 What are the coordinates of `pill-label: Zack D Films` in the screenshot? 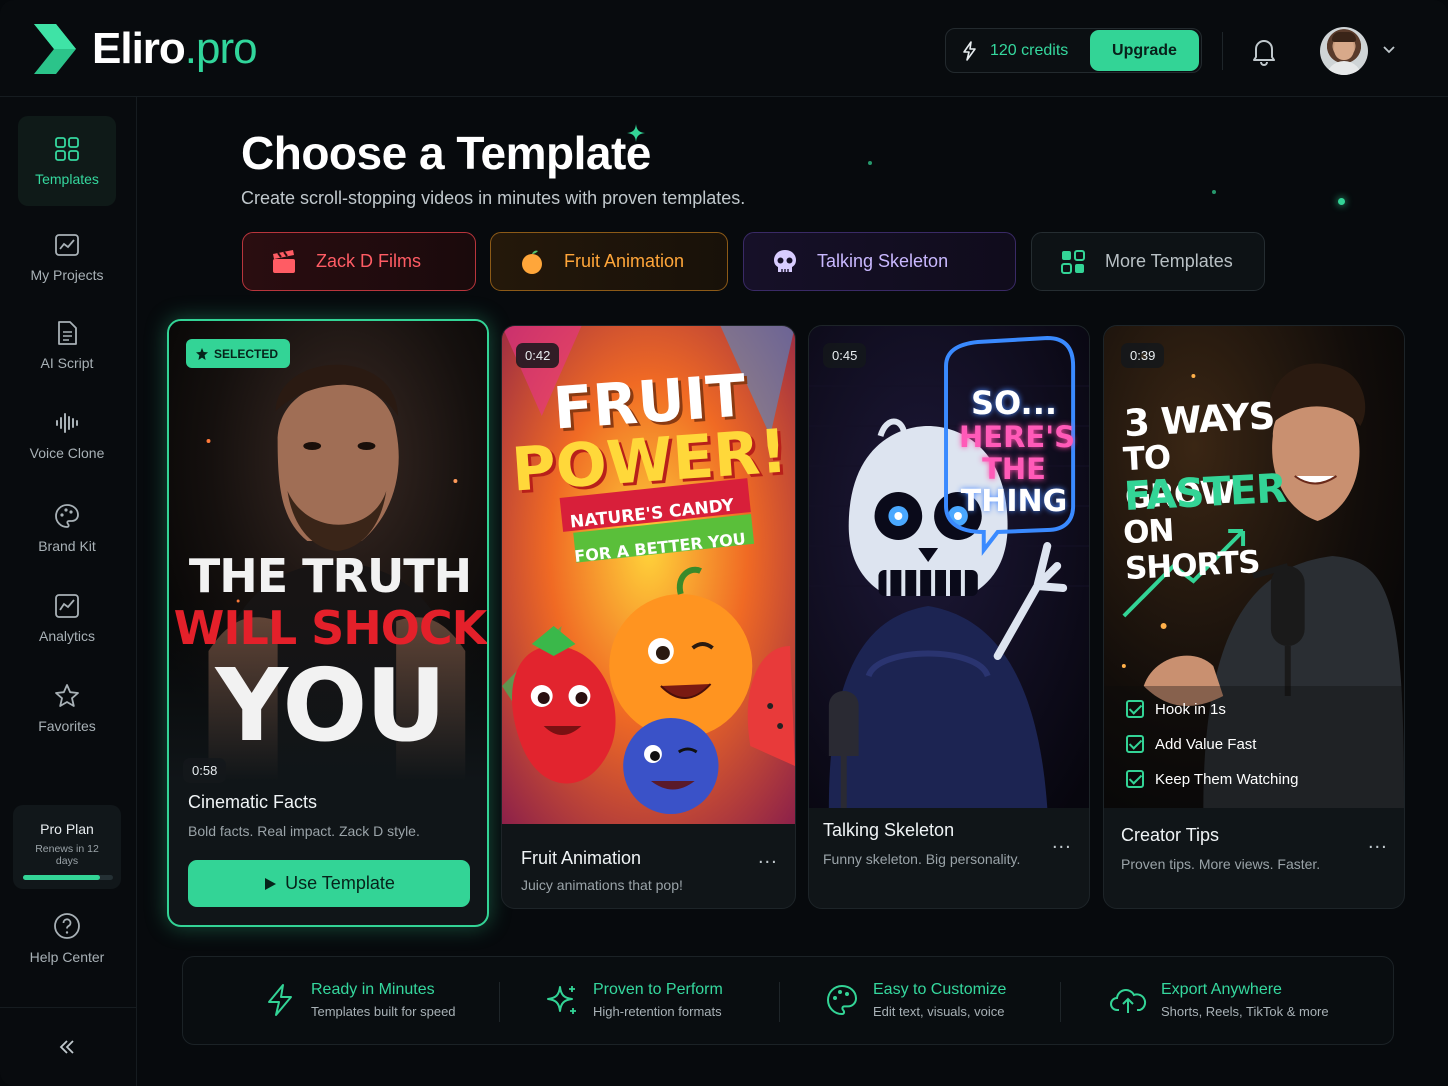 It's located at (368, 261).